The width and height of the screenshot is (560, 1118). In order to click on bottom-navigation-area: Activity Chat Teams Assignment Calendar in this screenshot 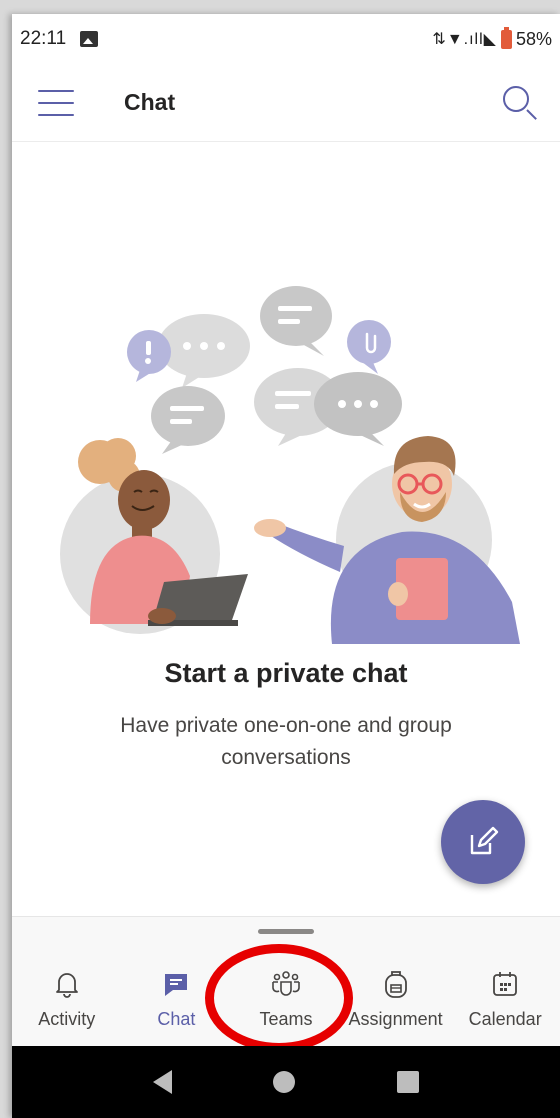, I will do `click(286, 981)`.